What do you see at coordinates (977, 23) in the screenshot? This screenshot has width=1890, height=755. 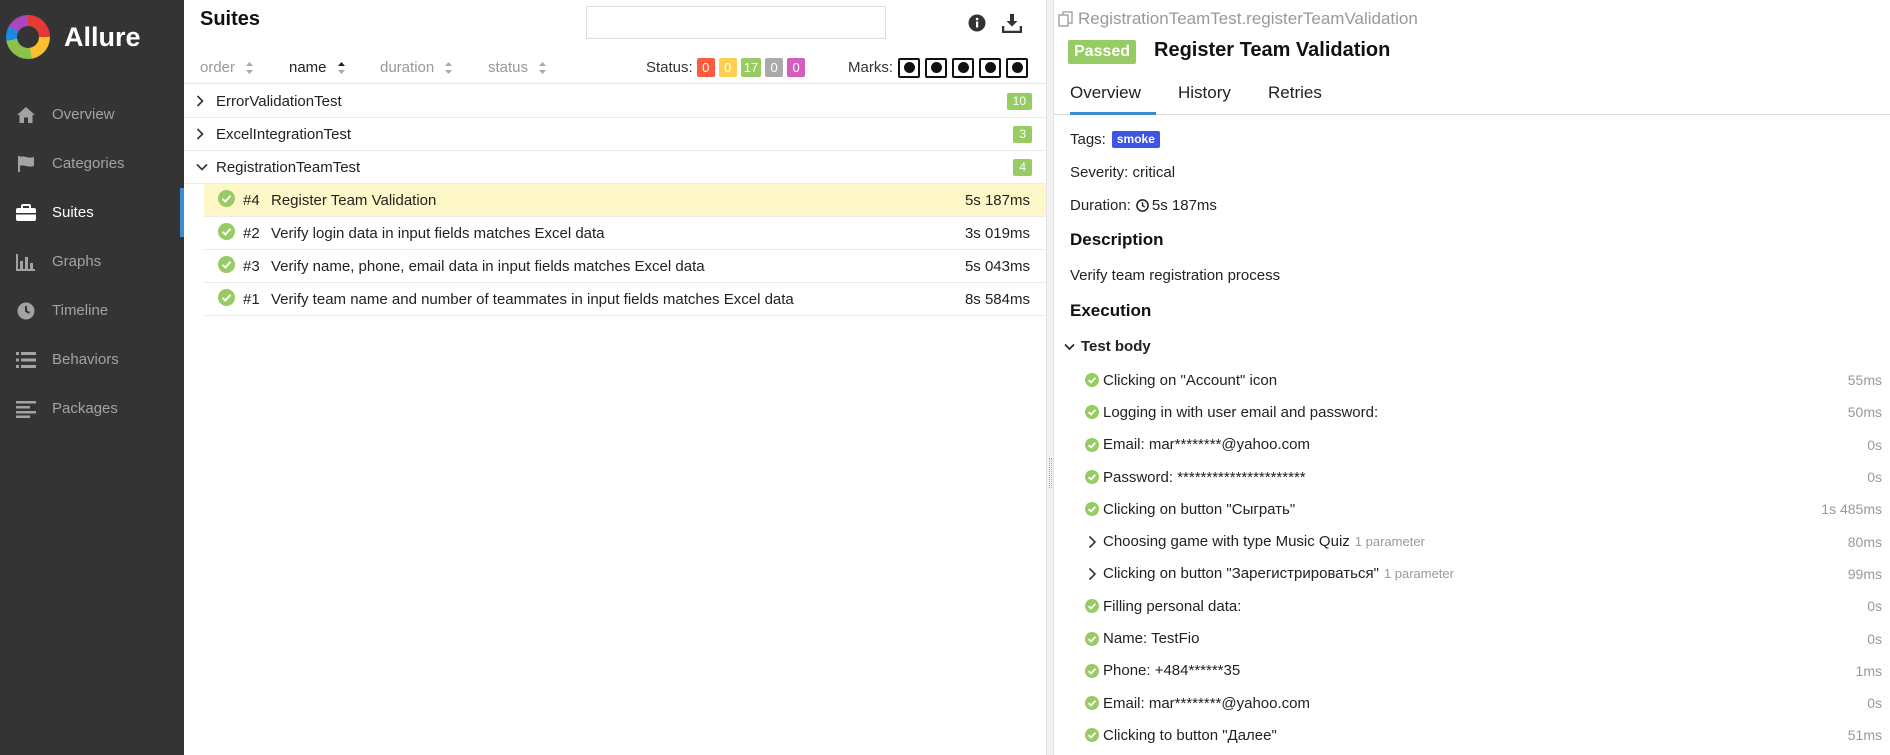 I see `info-icon` at bounding box center [977, 23].